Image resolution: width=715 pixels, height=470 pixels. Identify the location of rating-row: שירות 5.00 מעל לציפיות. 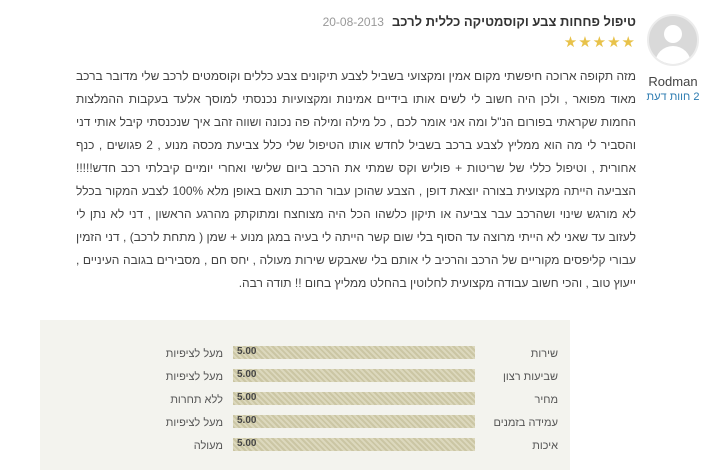
(305, 355).